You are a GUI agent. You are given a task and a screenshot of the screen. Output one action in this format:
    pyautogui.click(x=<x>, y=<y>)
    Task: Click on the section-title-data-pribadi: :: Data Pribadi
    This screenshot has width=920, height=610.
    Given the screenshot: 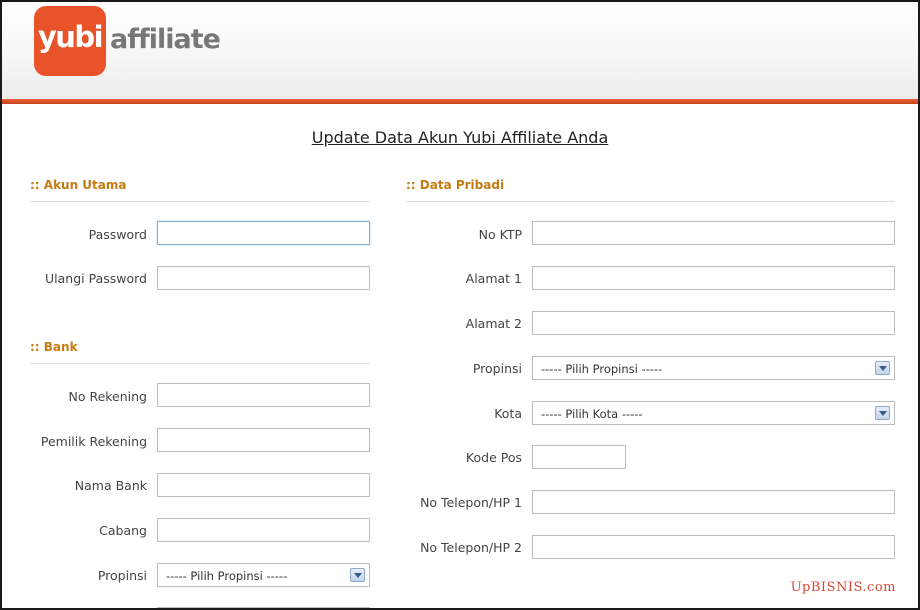 What is the action you would take?
    pyautogui.click(x=455, y=185)
    